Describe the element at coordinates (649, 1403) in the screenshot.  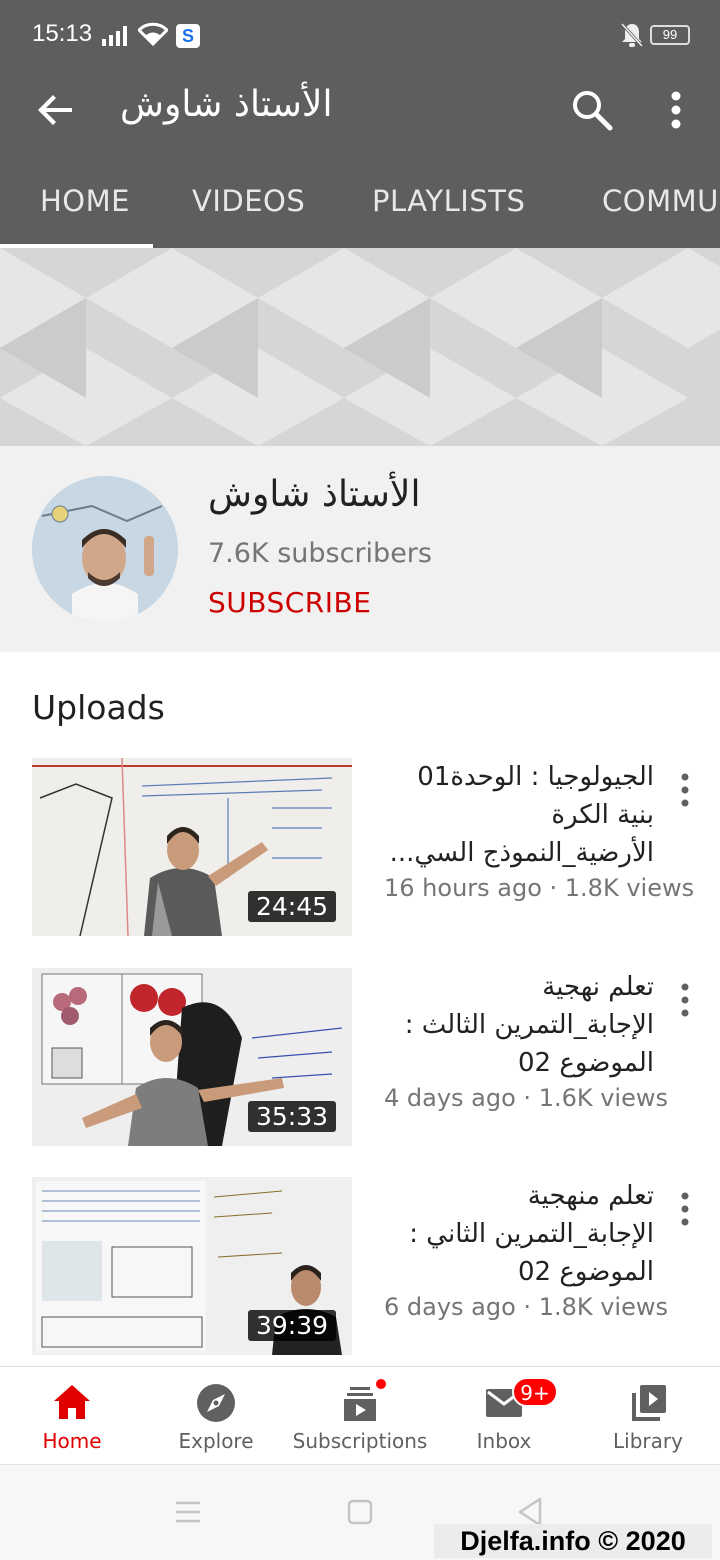
I see `library-icon` at that location.